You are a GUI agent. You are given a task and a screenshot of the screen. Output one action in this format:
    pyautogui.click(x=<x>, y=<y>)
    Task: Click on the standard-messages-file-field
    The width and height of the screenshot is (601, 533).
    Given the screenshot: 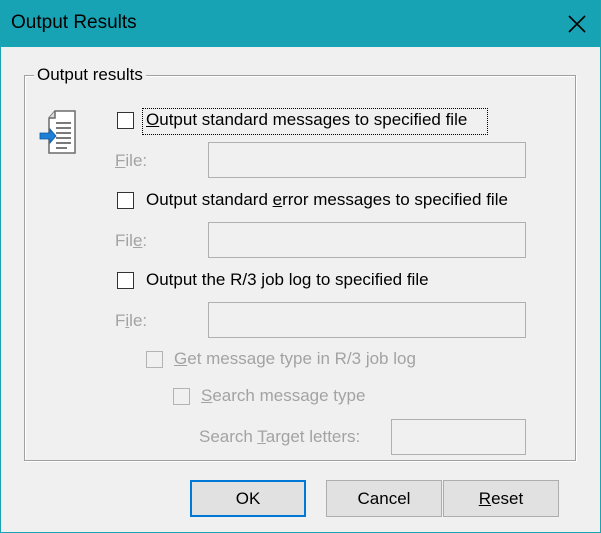 What is the action you would take?
    pyautogui.click(x=367, y=160)
    